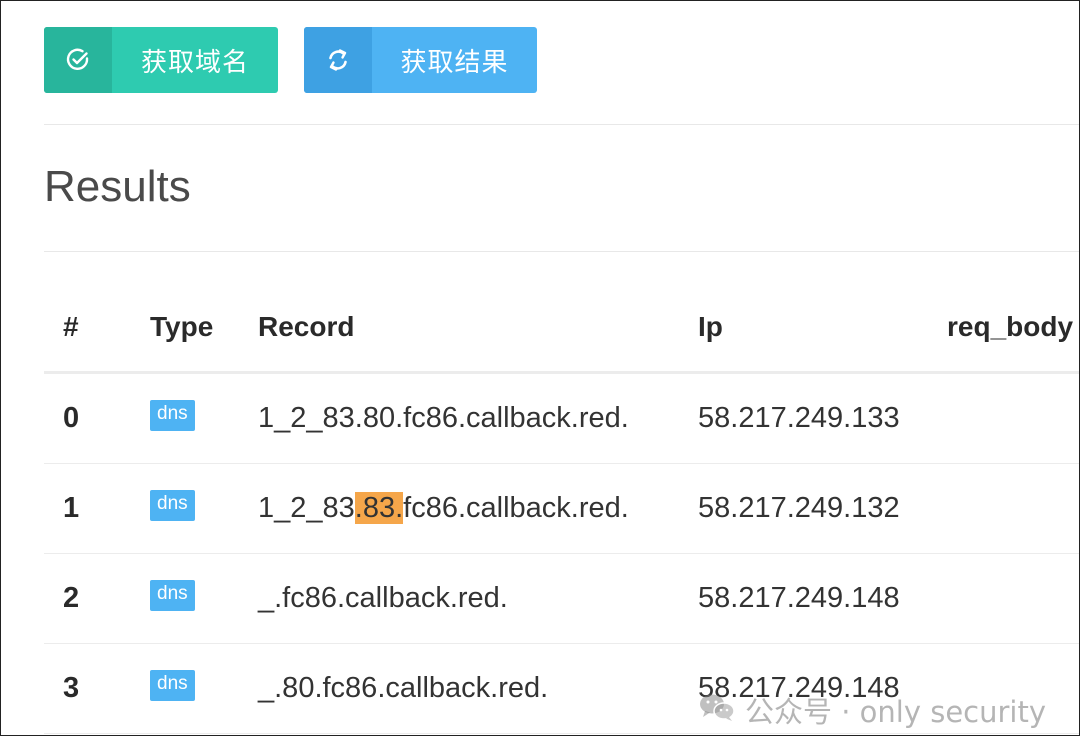 The image size is (1080, 736). What do you see at coordinates (182, 326) in the screenshot?
I see `column-header-type: Type` at bounding box center [182, 326].